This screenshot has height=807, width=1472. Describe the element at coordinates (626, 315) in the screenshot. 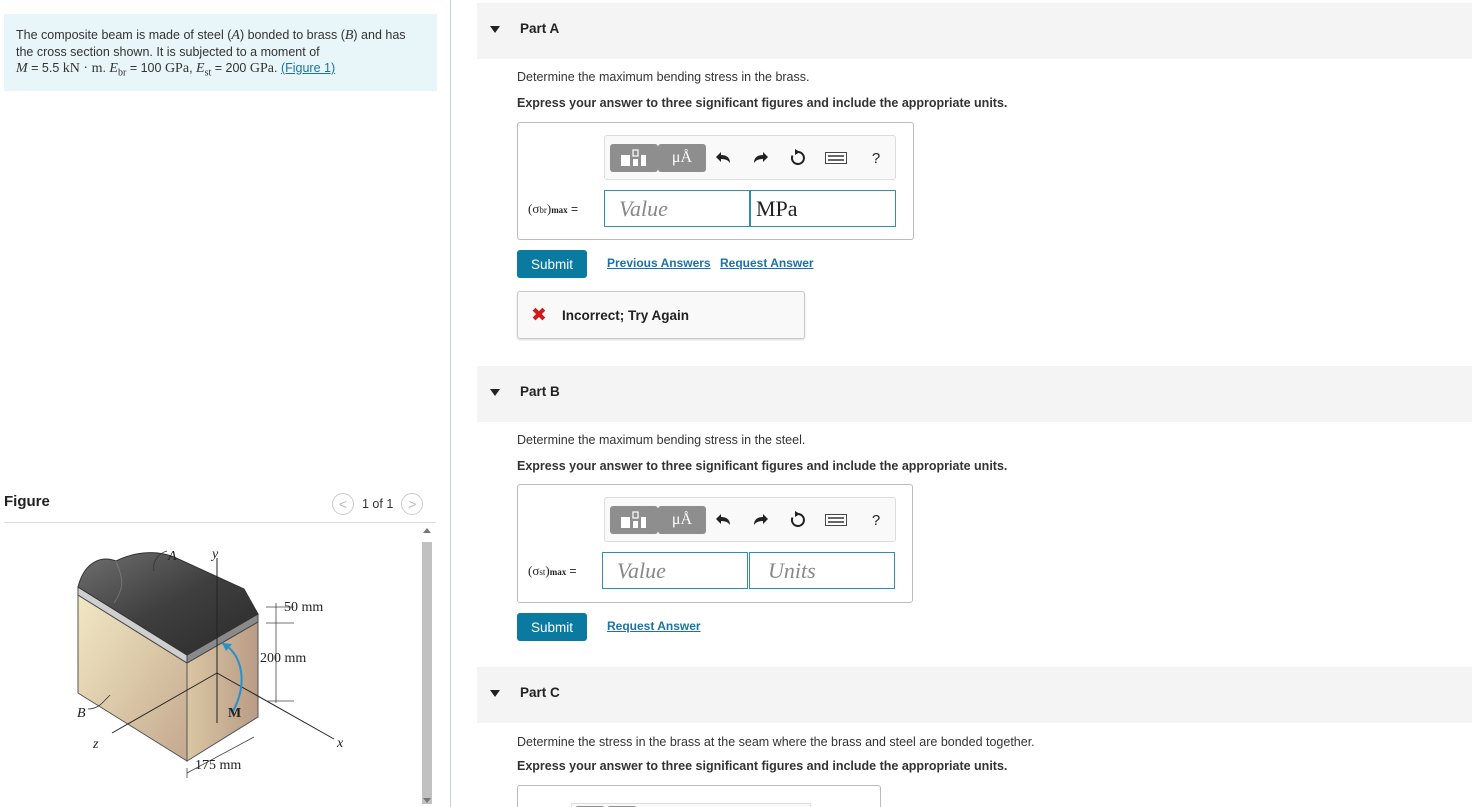

I see `feedback-text: Incorrect; Try Again` at that location.